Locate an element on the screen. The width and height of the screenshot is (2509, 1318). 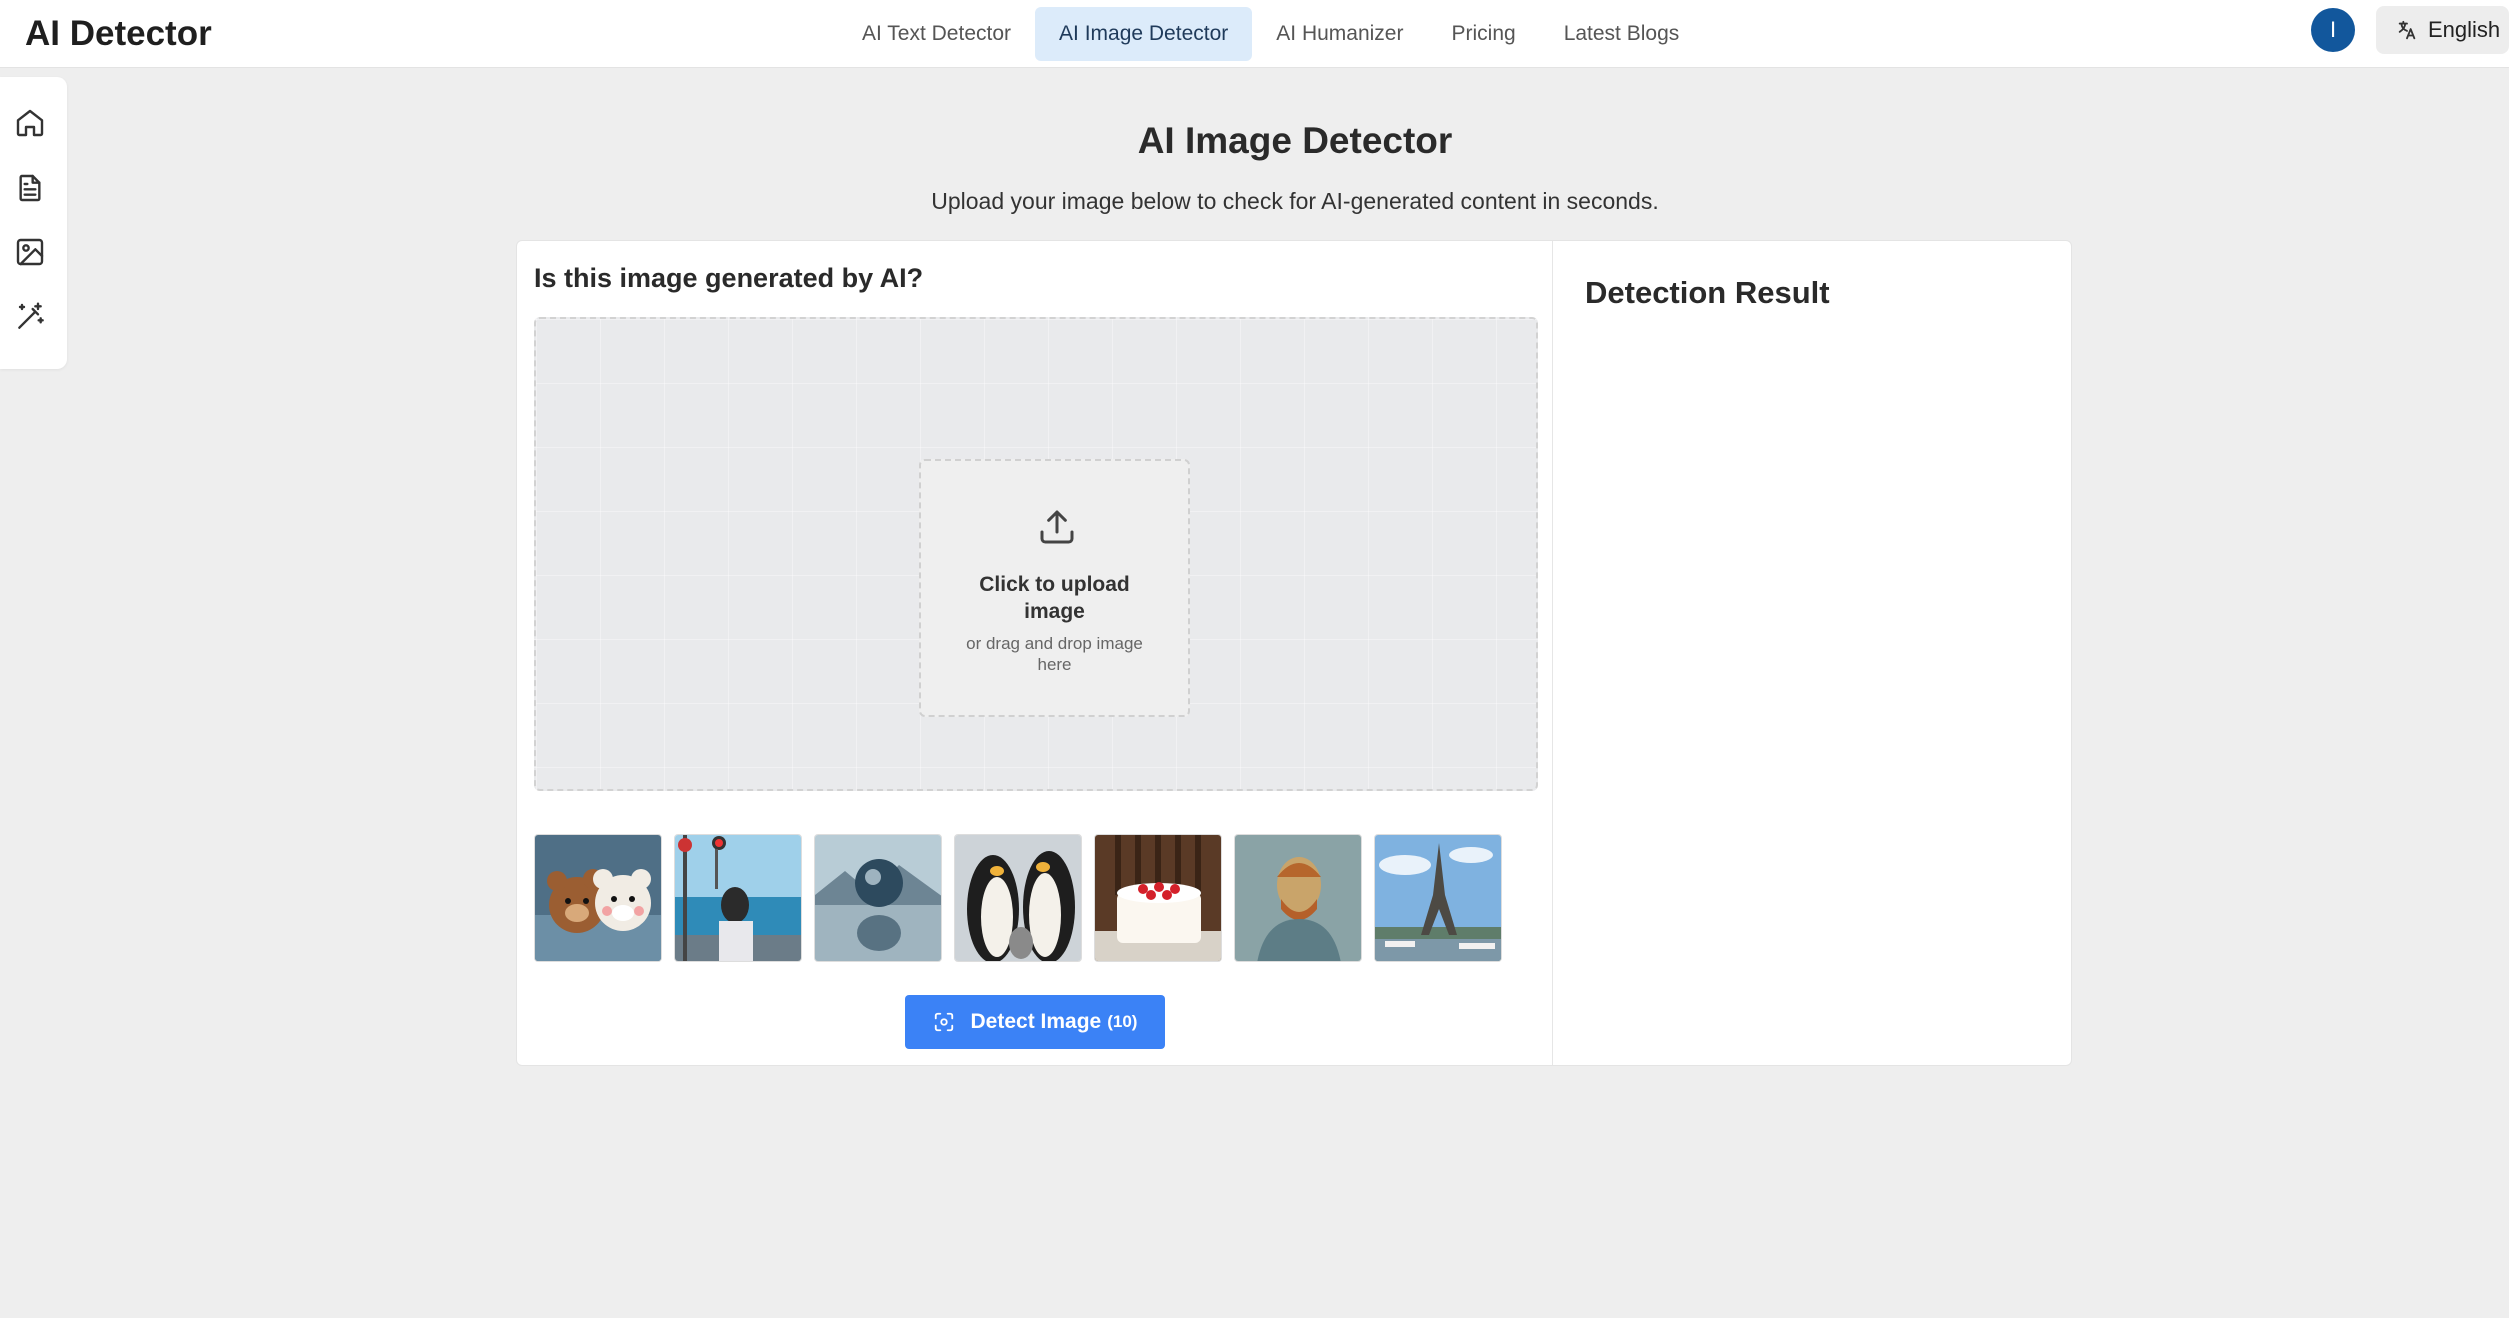
upload-icon is located at coordinates (1057, 527).